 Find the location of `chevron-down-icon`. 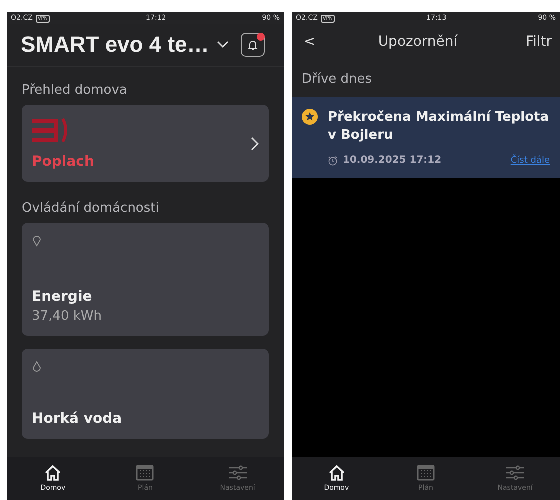

chevron-down-icon is located at coordinates (223, 45).